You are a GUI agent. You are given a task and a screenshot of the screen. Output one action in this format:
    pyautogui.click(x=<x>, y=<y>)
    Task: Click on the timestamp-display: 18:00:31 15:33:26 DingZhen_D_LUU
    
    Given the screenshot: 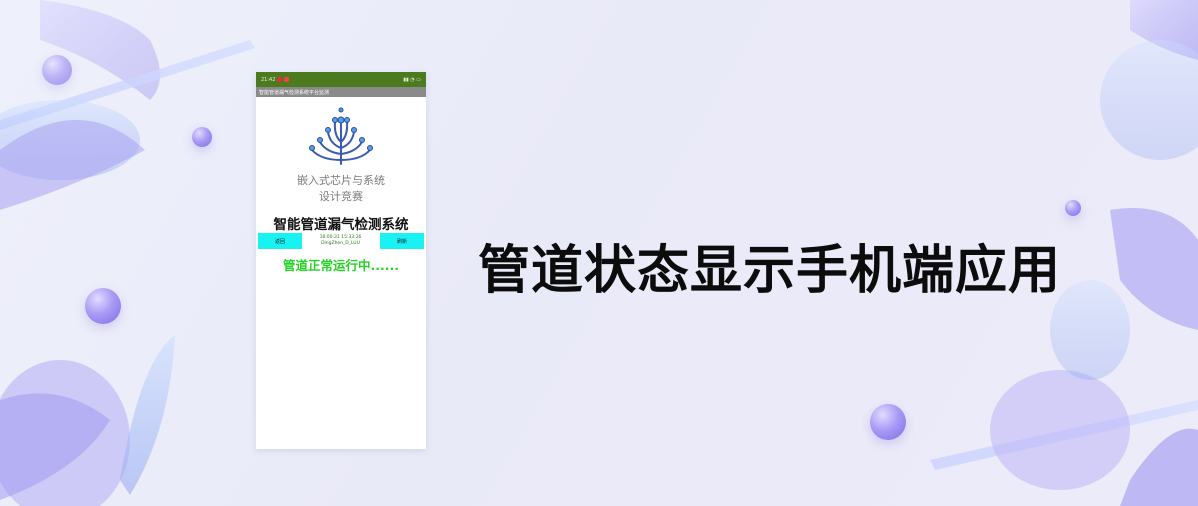 What is the action you would take?
    pyautogui.click(x=340, y=241)
    